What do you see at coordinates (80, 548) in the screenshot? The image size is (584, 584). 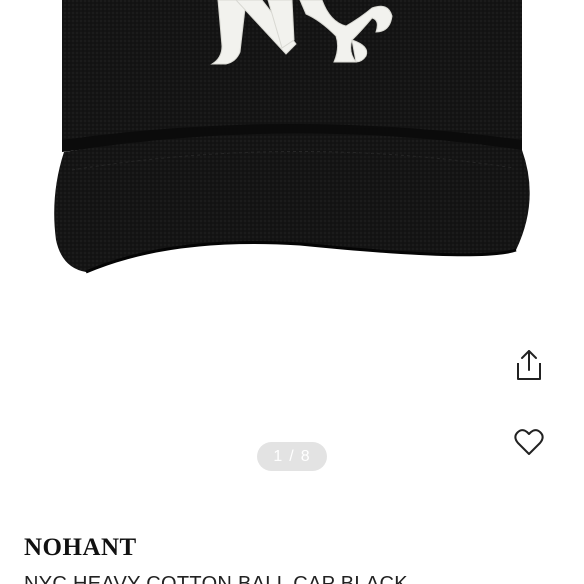 I see `brand-name: NOHANT` at bounding box center [80, 548].